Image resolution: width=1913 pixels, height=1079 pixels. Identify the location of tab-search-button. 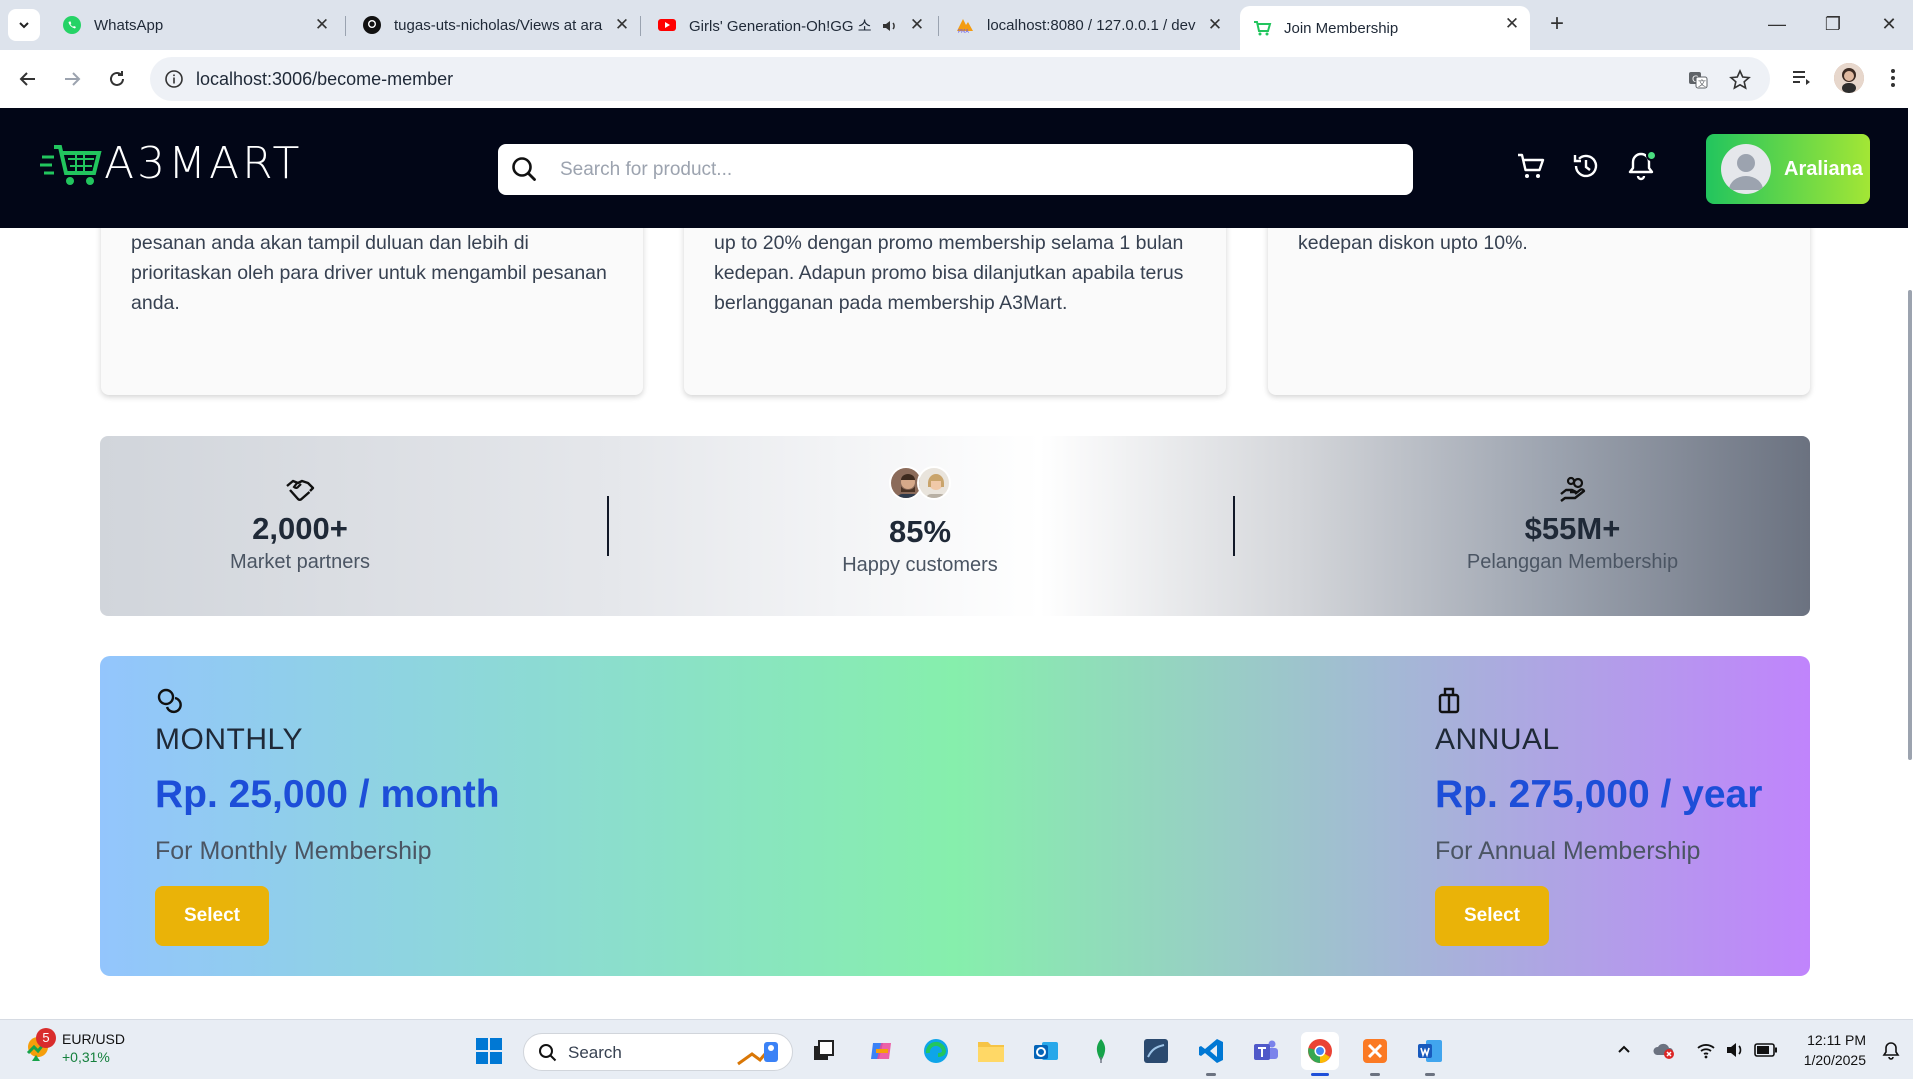
(24, 25).